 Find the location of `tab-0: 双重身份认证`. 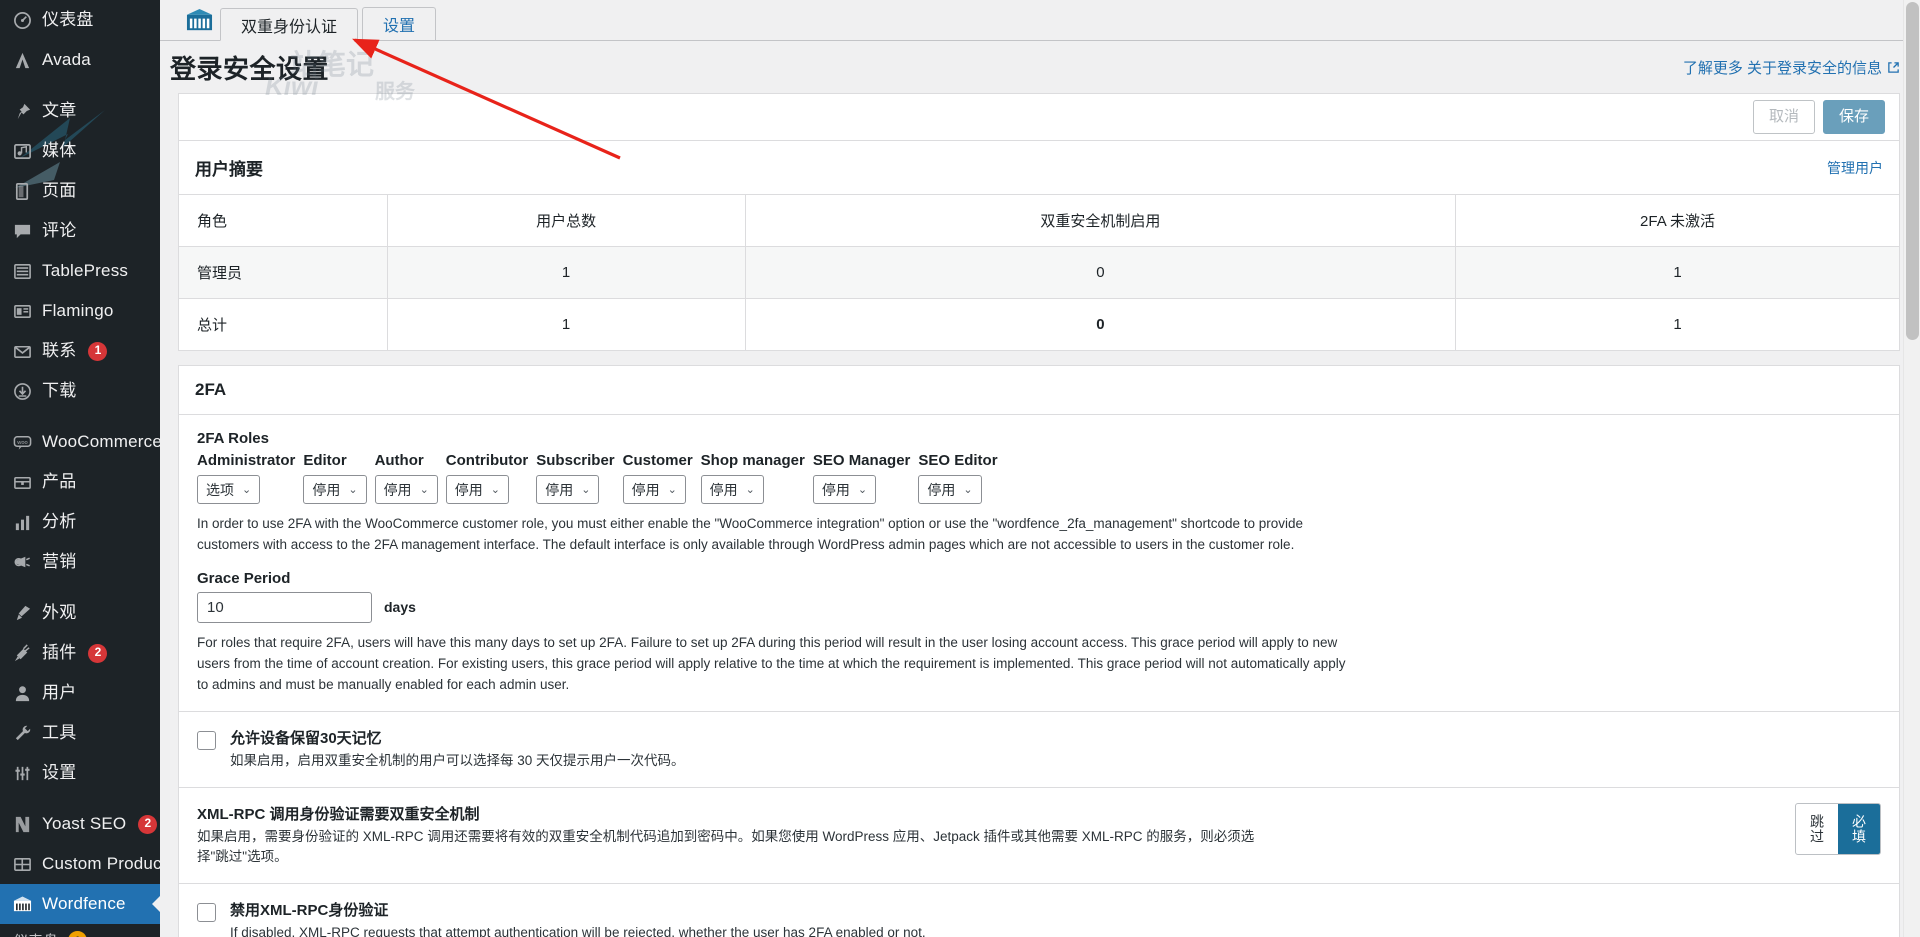

tab-0: 双重身份认证 is located at coordinates (289, 24).